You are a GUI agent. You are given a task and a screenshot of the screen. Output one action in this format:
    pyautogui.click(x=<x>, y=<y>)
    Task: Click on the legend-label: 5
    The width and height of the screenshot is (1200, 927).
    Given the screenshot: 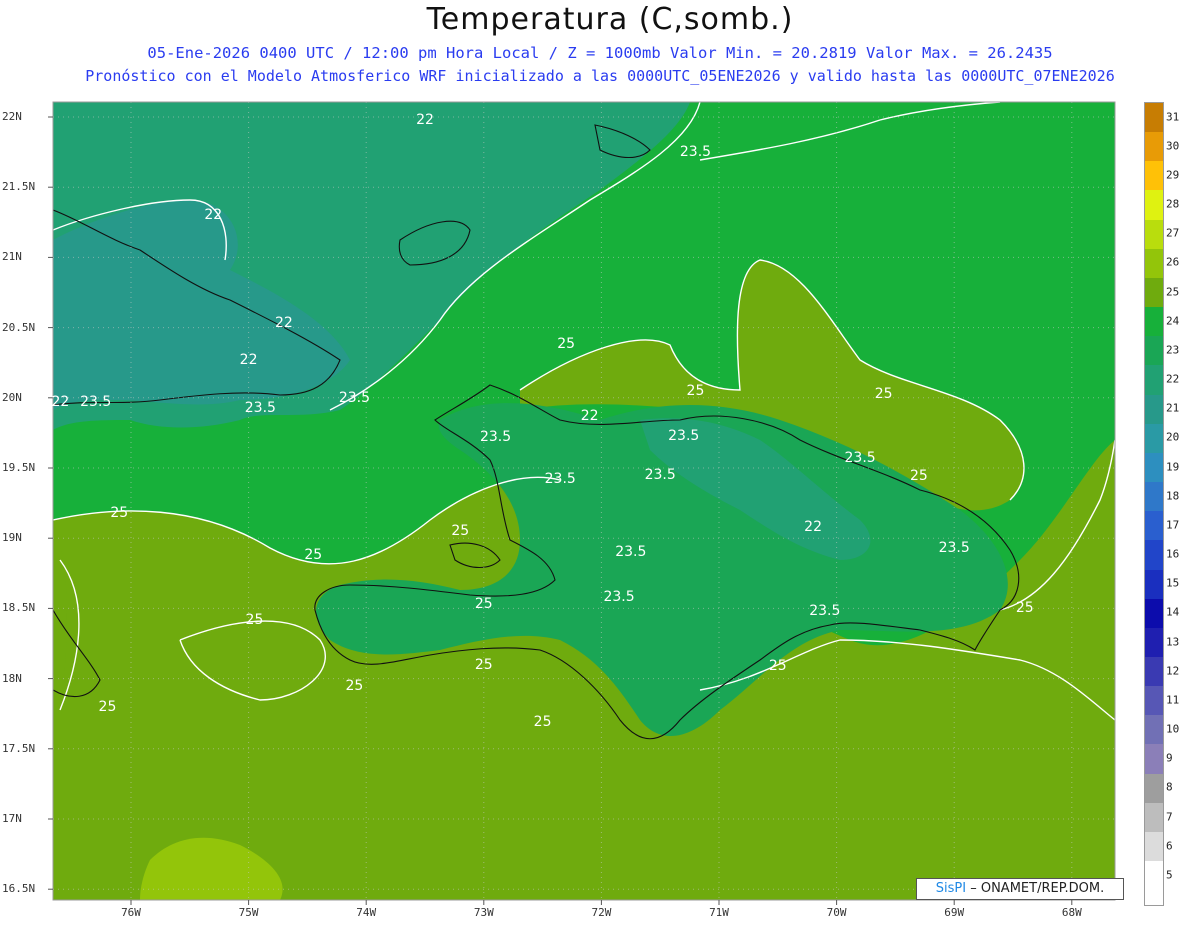 What is the action you would take?
    pyautogui.click(x=1169, y=875)
    